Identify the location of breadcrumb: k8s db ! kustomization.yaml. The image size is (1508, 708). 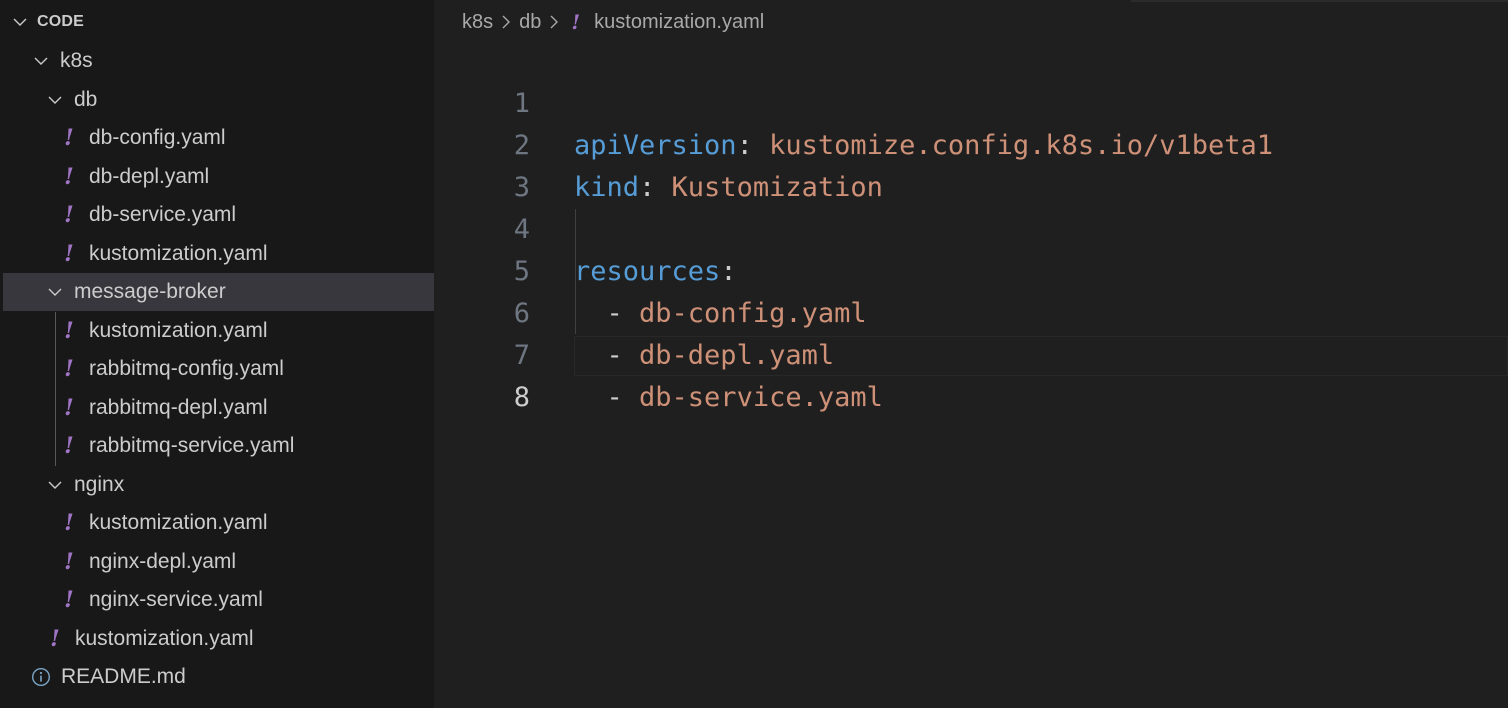
(613, 22).